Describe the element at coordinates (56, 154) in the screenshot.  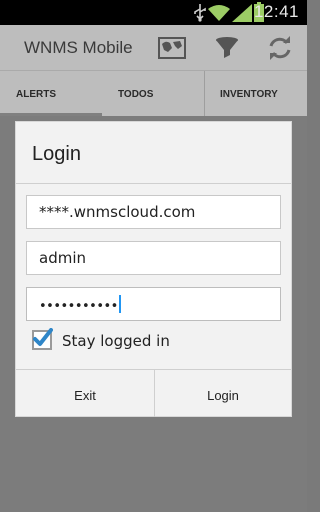
I see `dialog-title: Login` at that location.